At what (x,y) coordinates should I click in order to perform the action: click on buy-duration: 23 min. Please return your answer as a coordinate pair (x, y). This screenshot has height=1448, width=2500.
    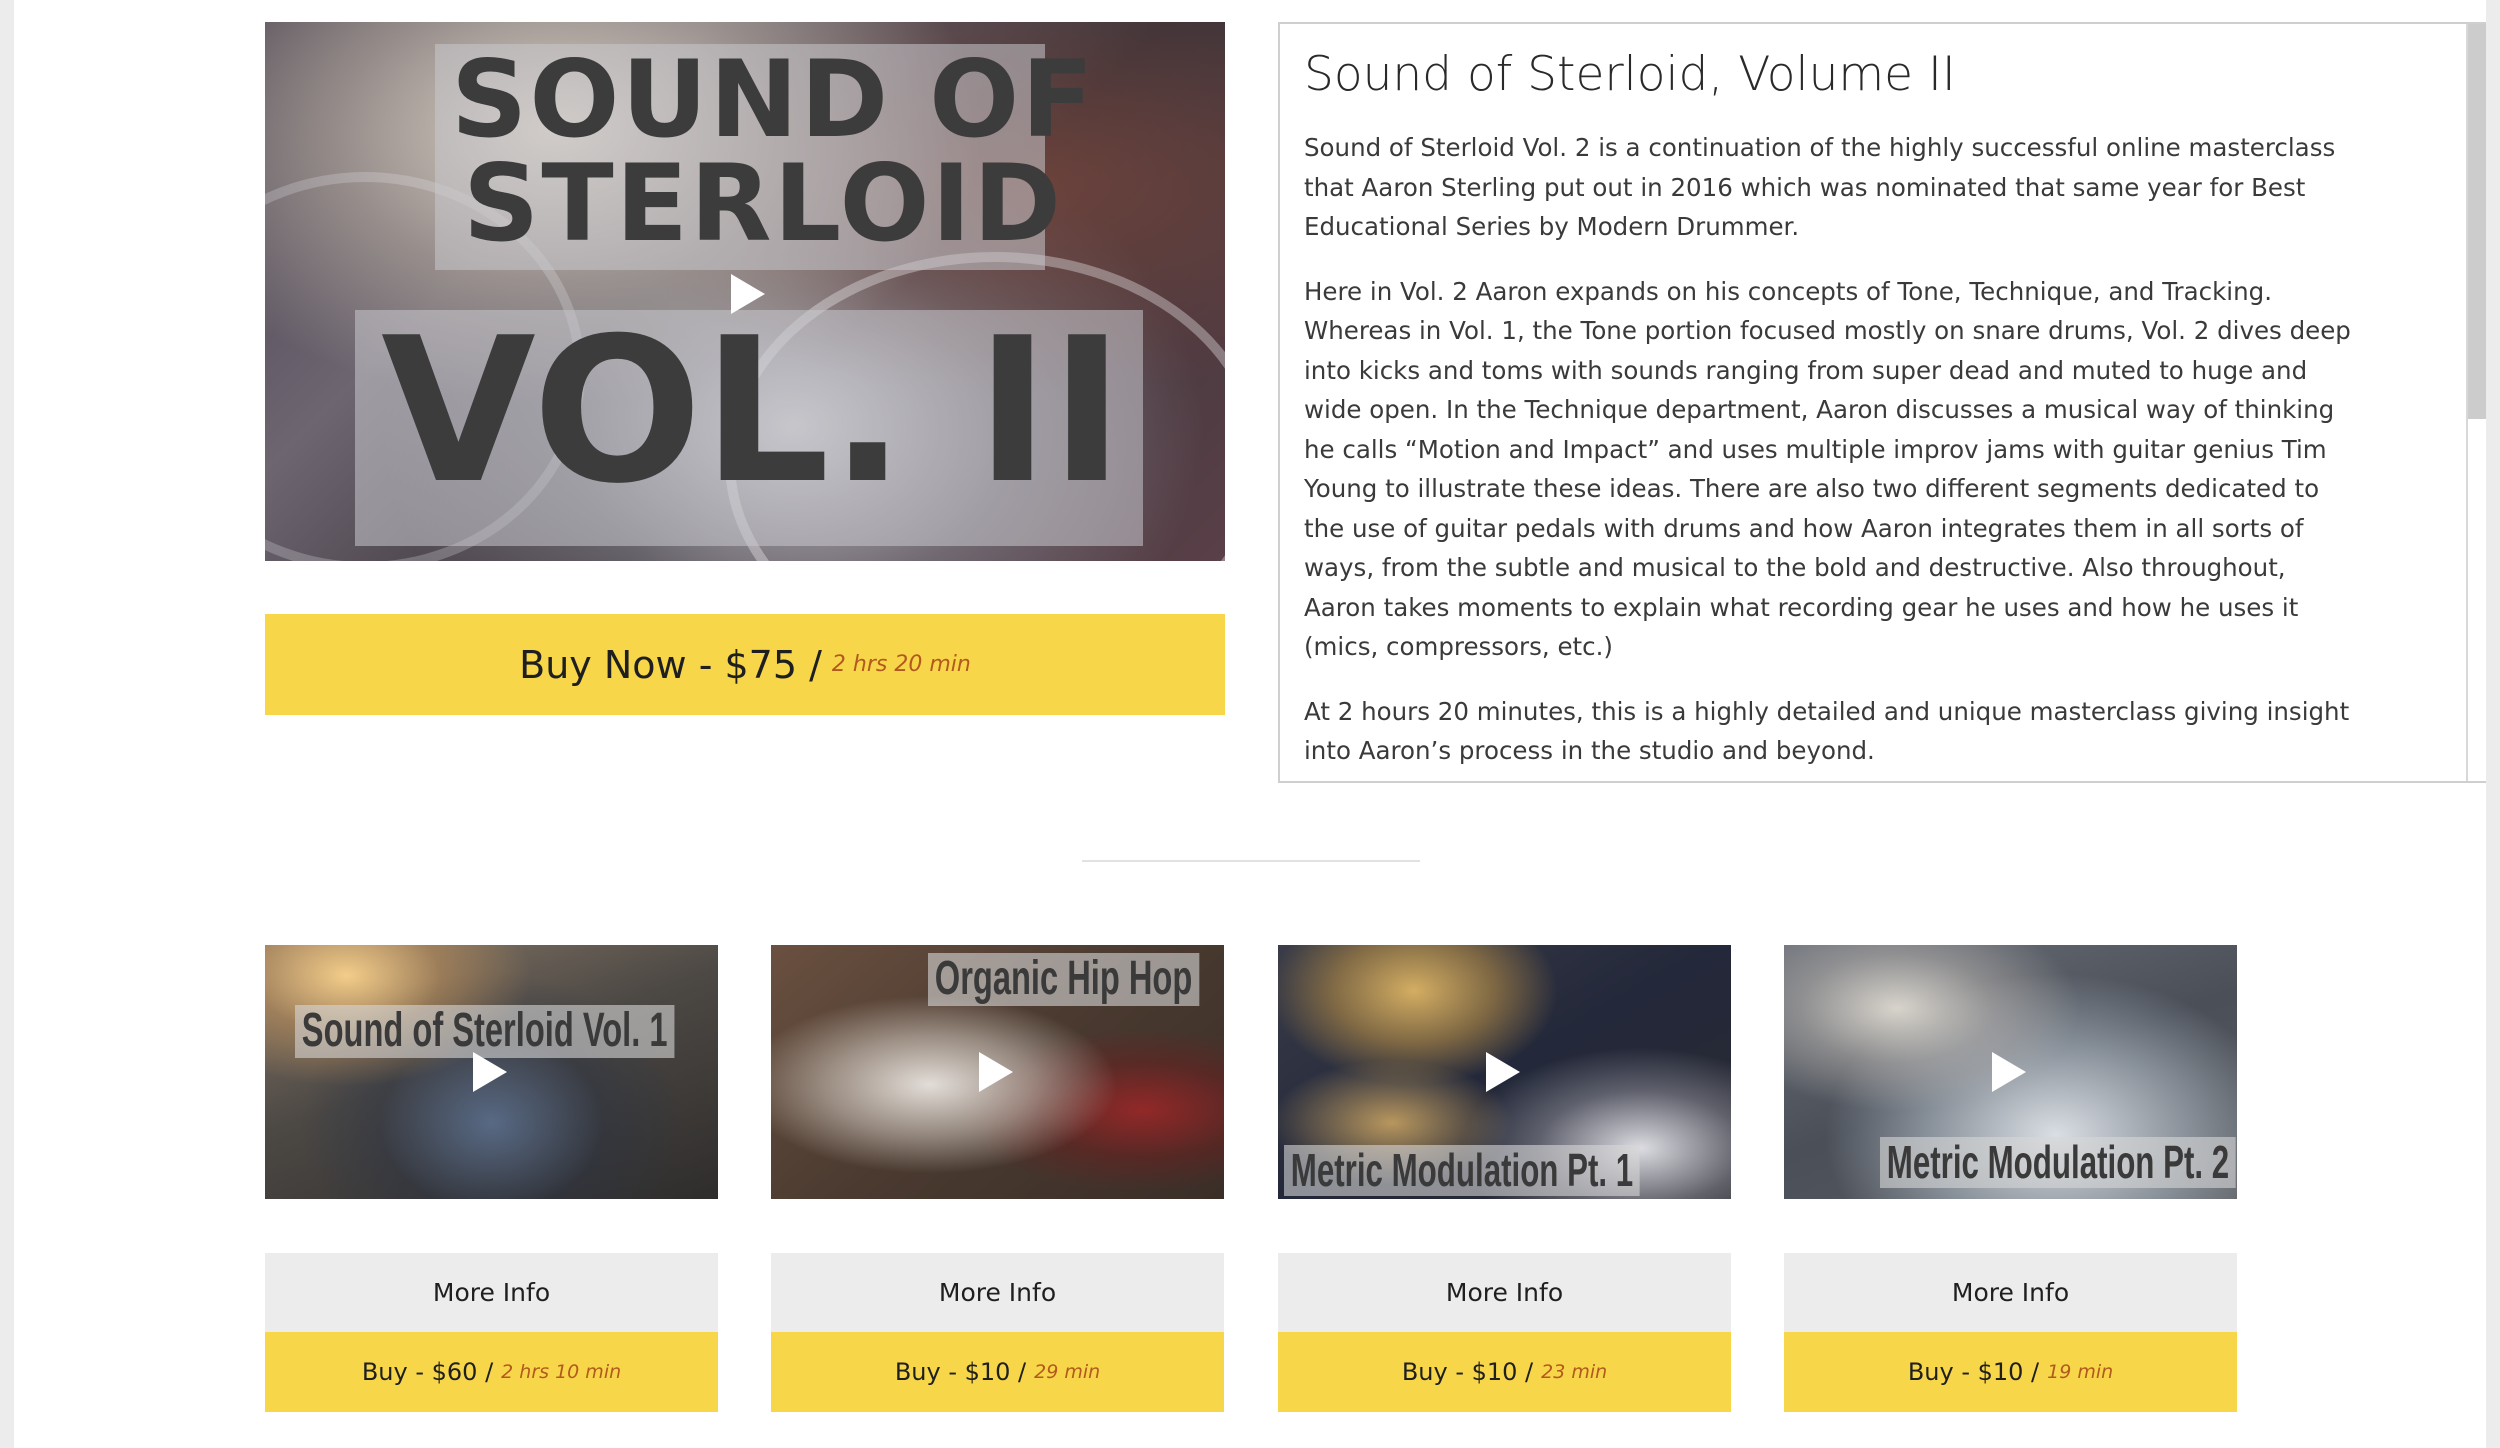
    Looking at the image, I should click on (1574, 1372).